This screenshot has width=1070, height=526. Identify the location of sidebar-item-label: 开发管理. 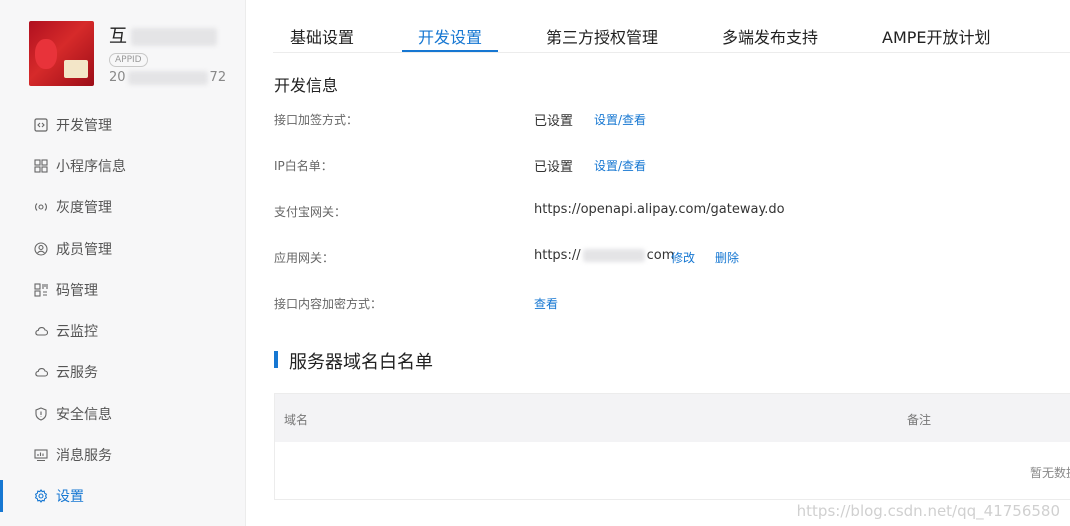
(84, 126).